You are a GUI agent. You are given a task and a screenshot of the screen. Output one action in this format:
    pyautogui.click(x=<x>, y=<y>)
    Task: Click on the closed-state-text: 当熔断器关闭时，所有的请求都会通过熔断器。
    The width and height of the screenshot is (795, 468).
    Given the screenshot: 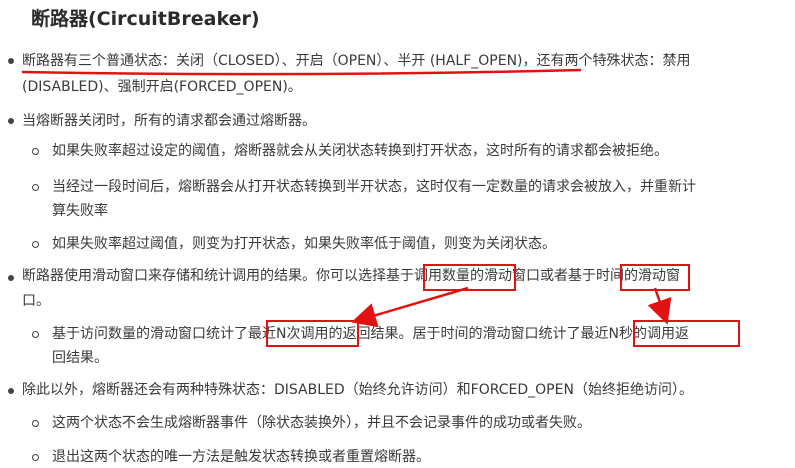 What is the action you would take?
    pyautogui.click(x=169, y=121)
    